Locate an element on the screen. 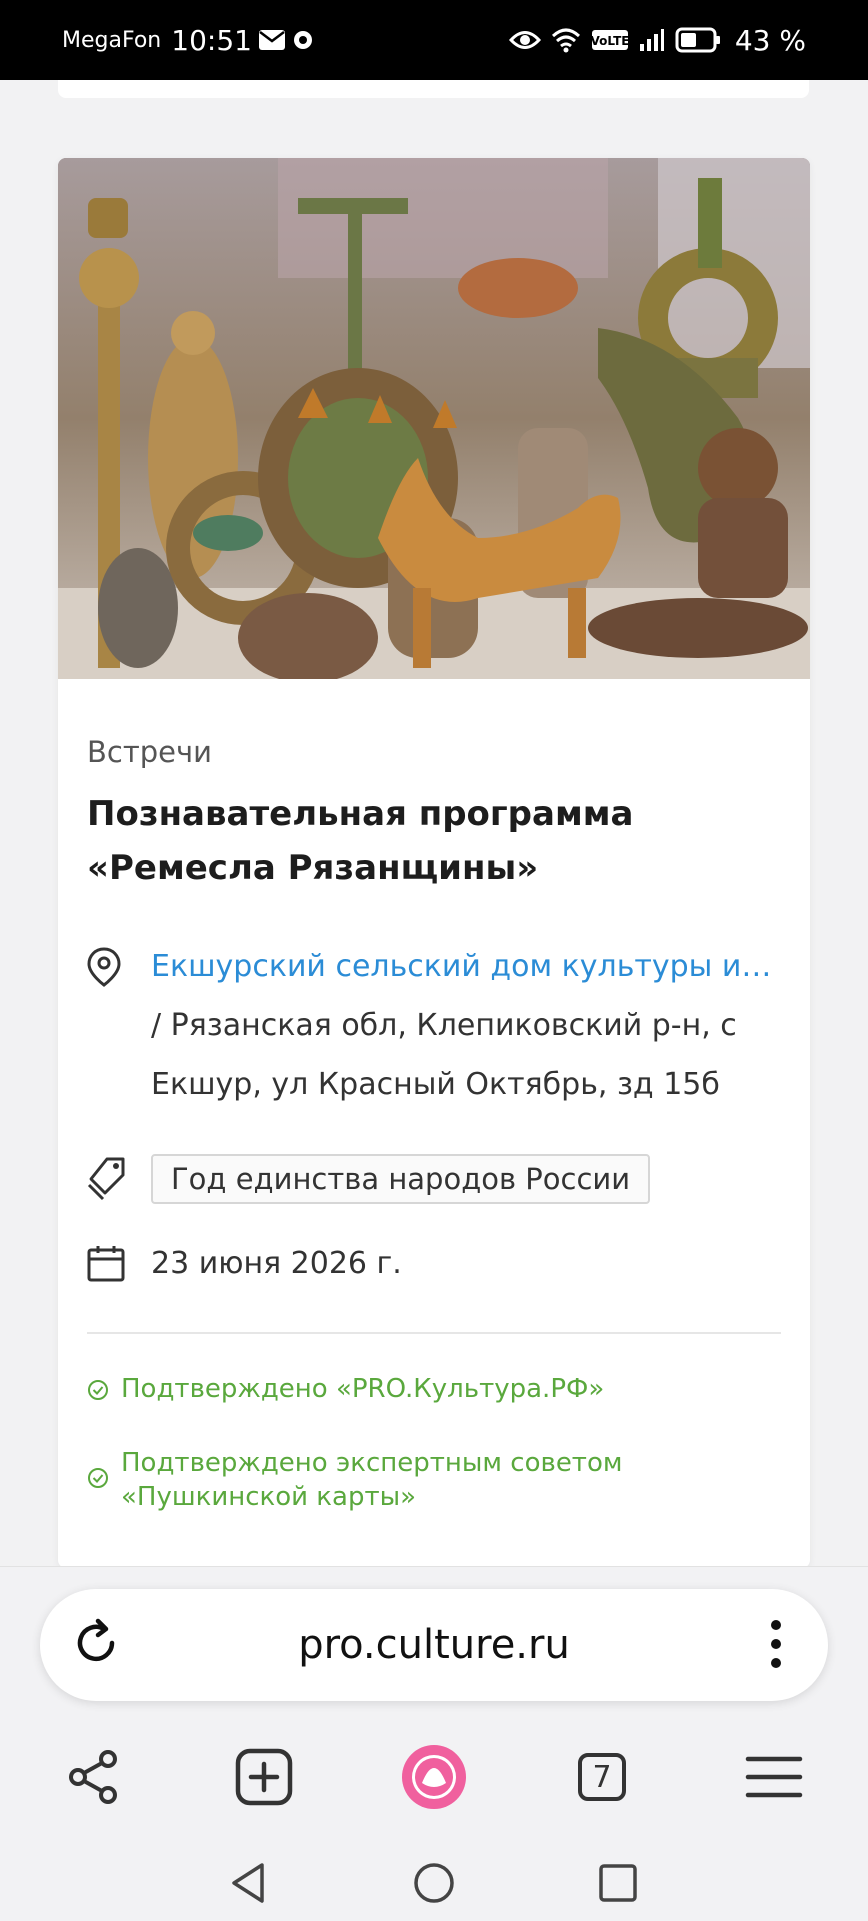 The height and width of the screenshot is (1921, 868). alice-assistant-icon is located at coordinates (434, 1777).